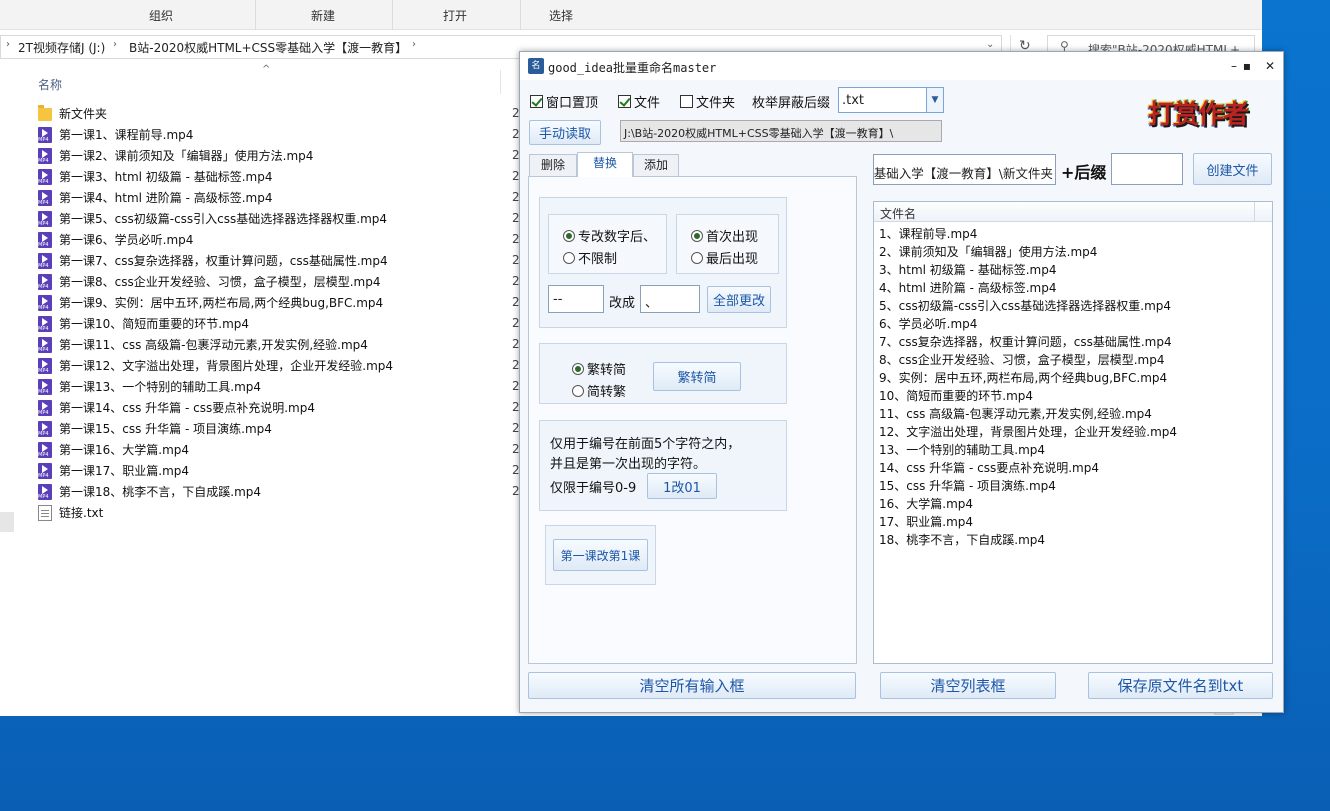  I want to click on pad-number-button: 1改01, so click(682, 486).